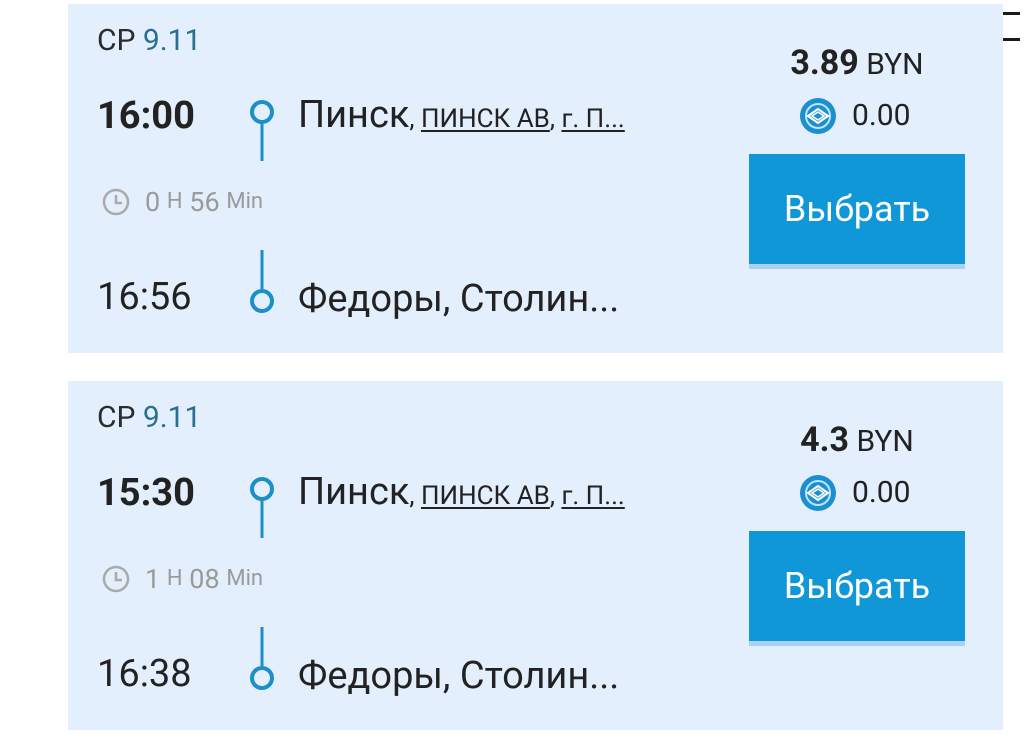 The height and width of the screenshot is (753, 1024). What do you see at coordinates (824, 63) in the screenshot?
I see `price-amount: 3.89` at bounding box center [824, 63].